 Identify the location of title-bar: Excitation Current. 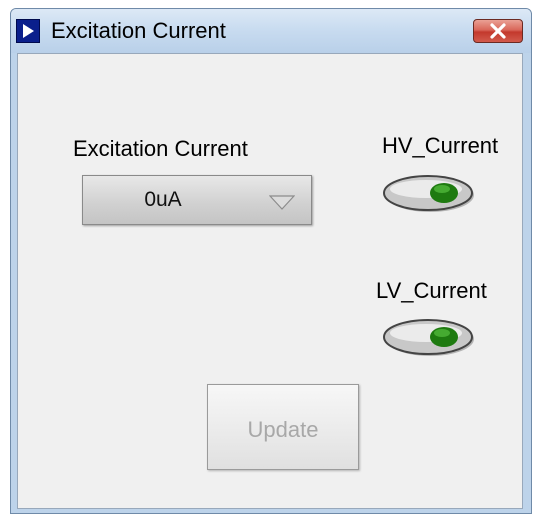
(271, 31).